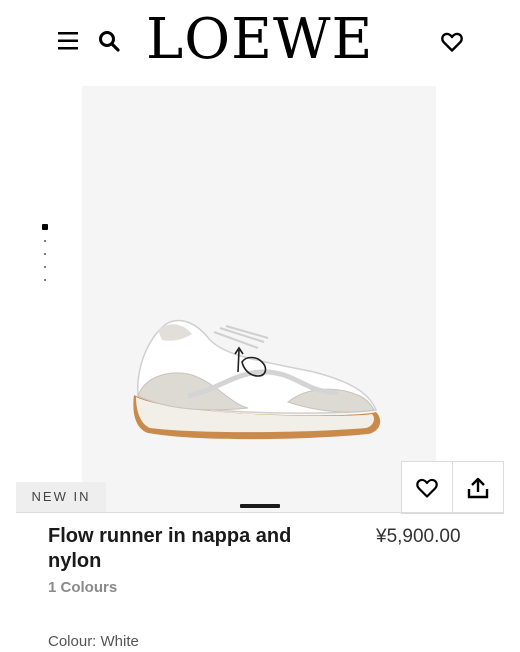 The image size is (520, 652). I want to click on share-button, so click(478, 487).